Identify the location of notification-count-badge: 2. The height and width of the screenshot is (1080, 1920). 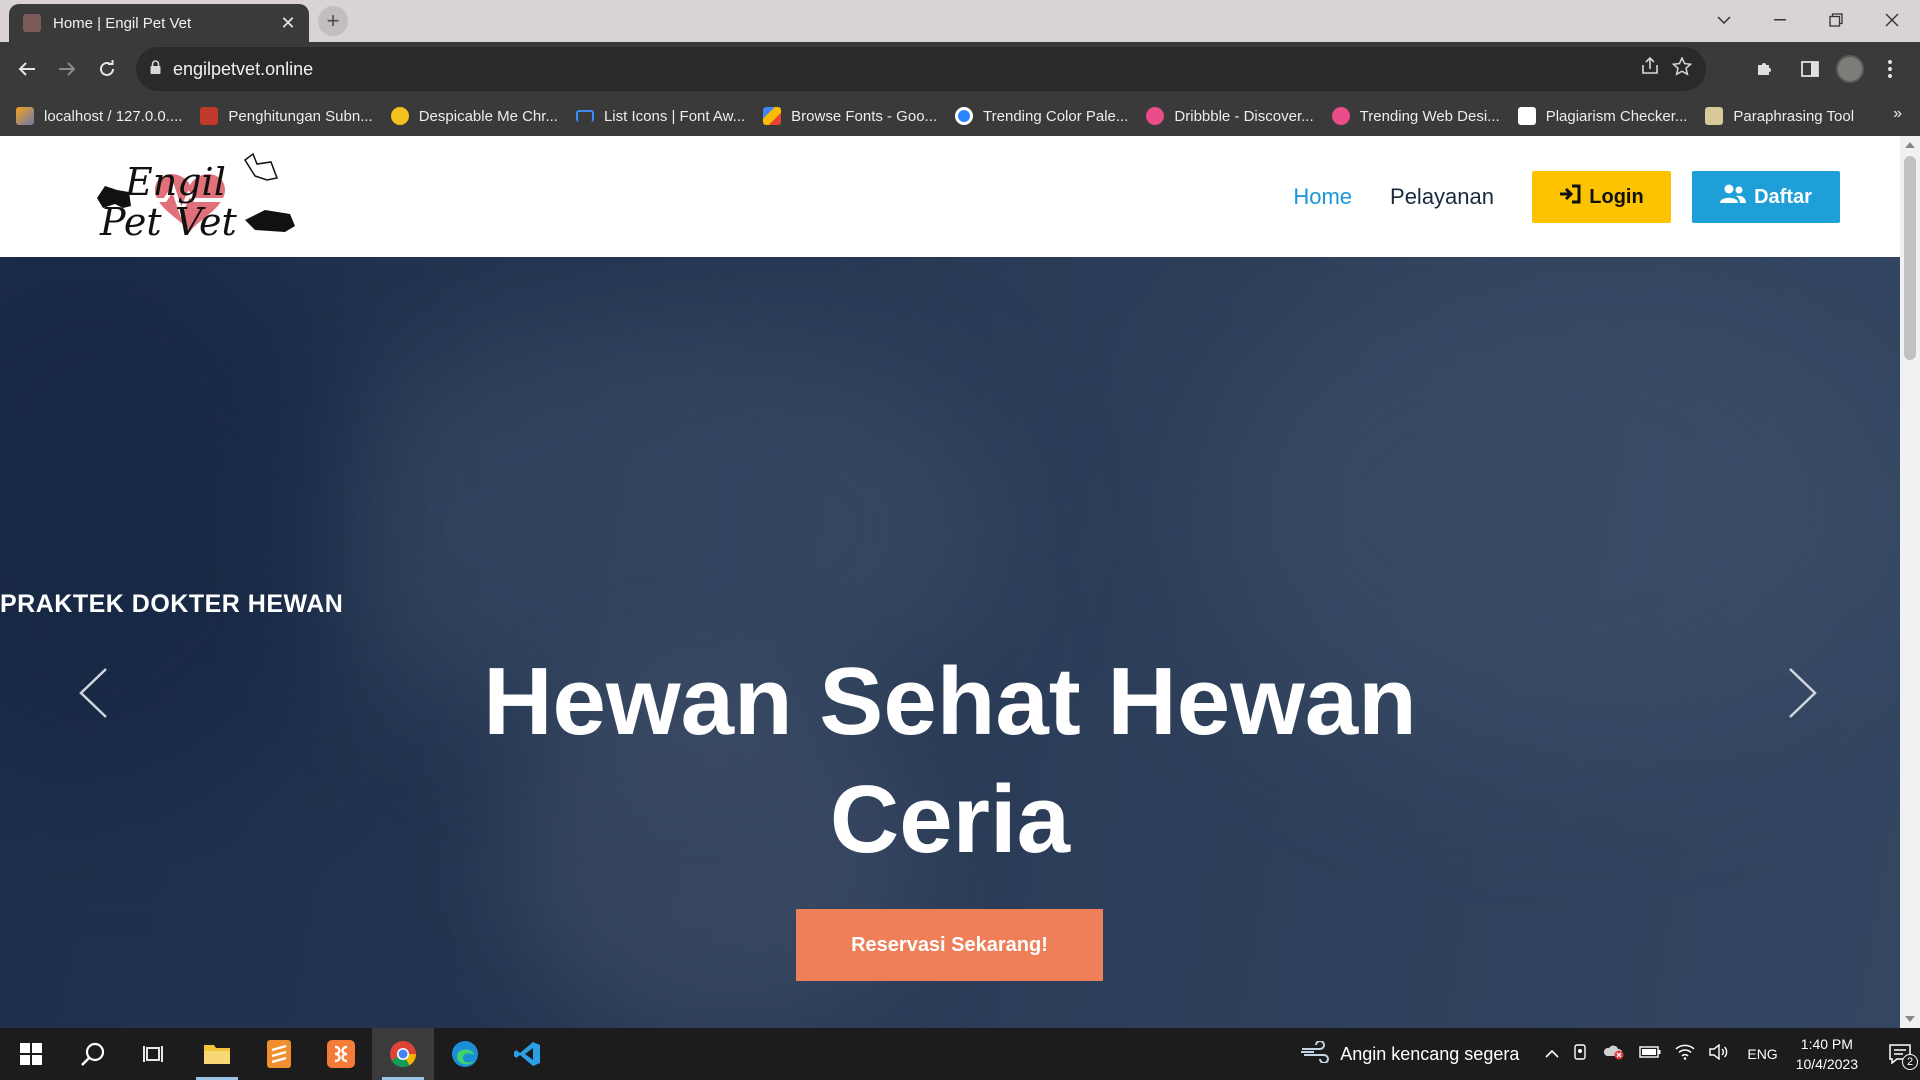
(1910, 1062).